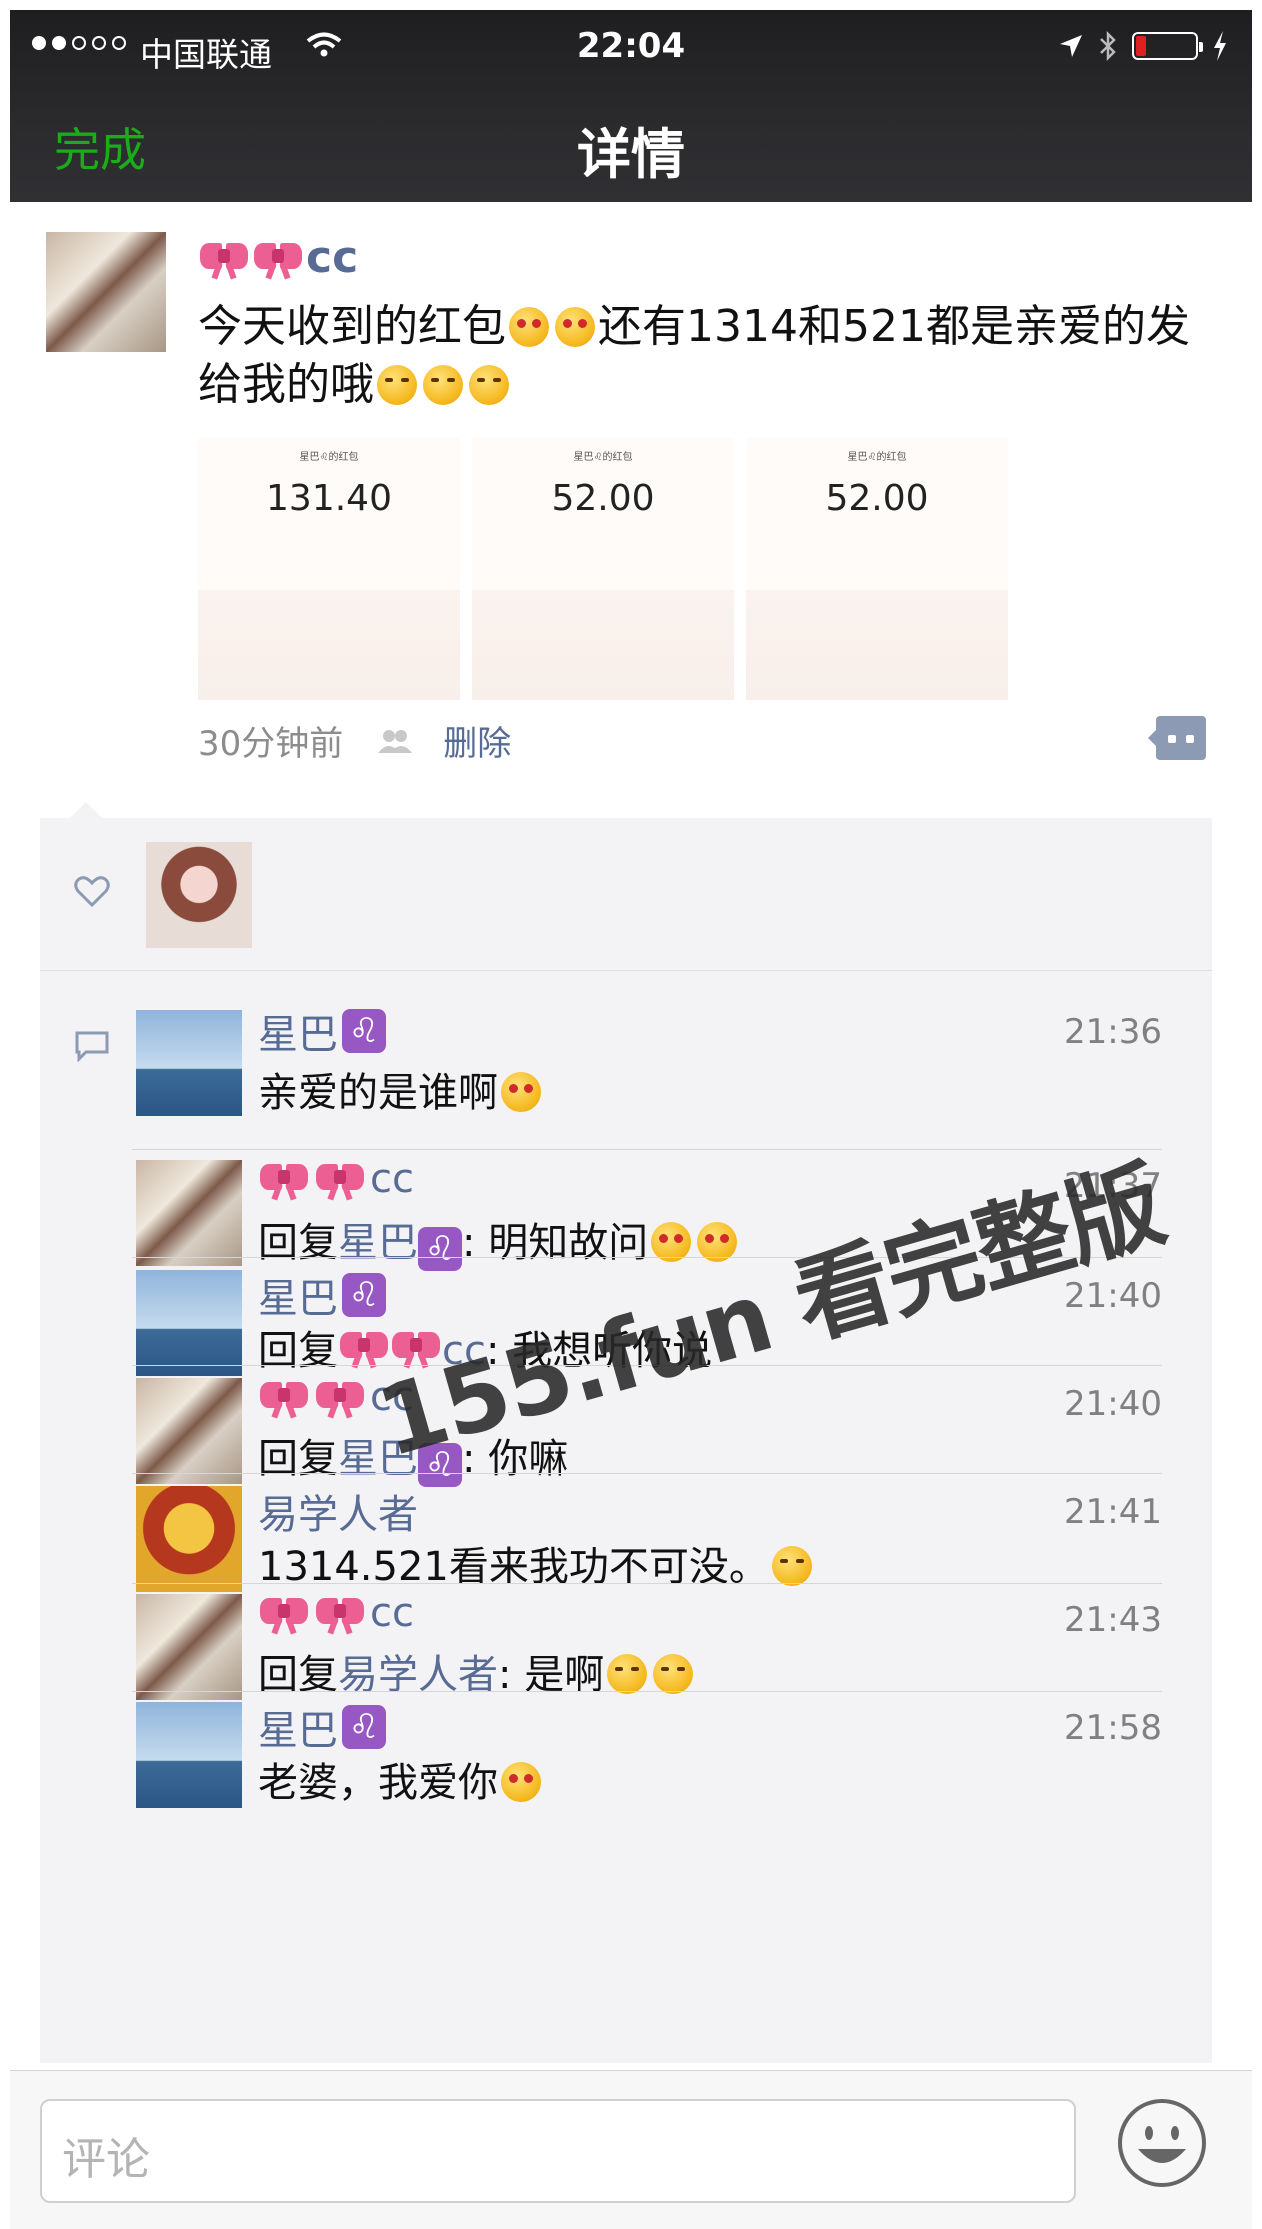 The height and width of the screenshot is (2229, 1262). I want to click on comment-input-bar: 评论, so click(631, 2149).